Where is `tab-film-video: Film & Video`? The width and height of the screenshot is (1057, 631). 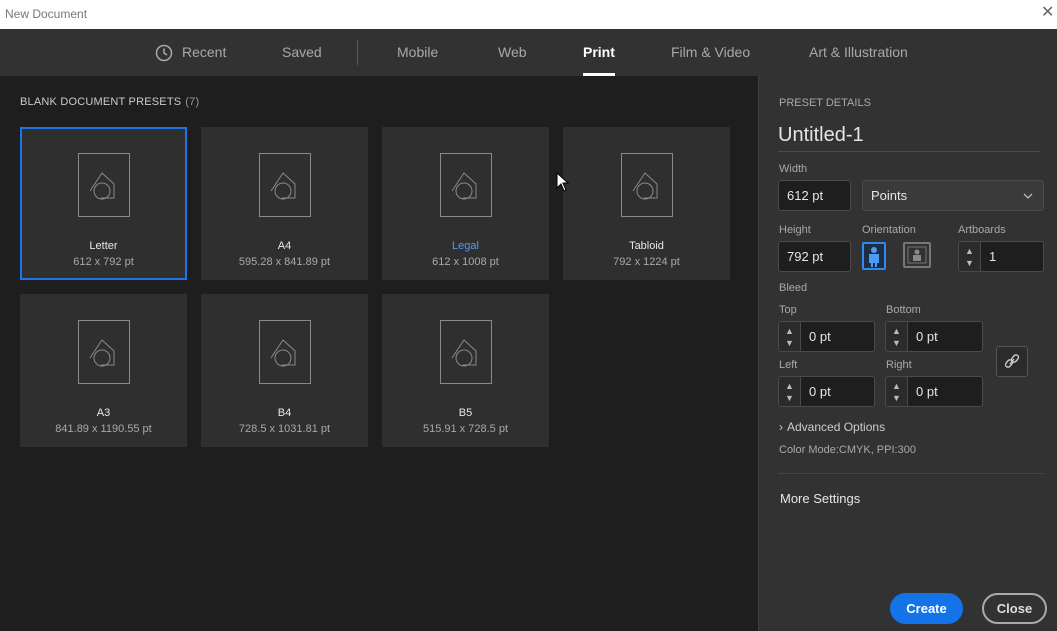
tab-film-video: Film & Video is located at coordinates (710, 52).